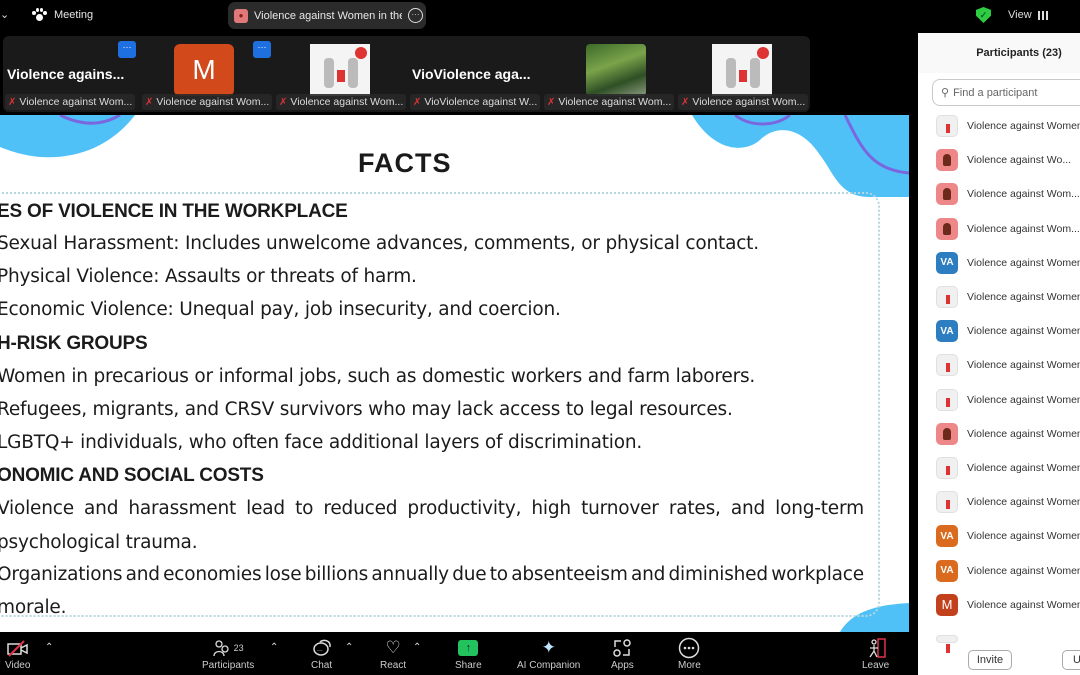  What do you see at coordinates (999, 605) in the screenshot?
I see `participant-list-item: M Violence against Women` at bounding box center [999, 605].